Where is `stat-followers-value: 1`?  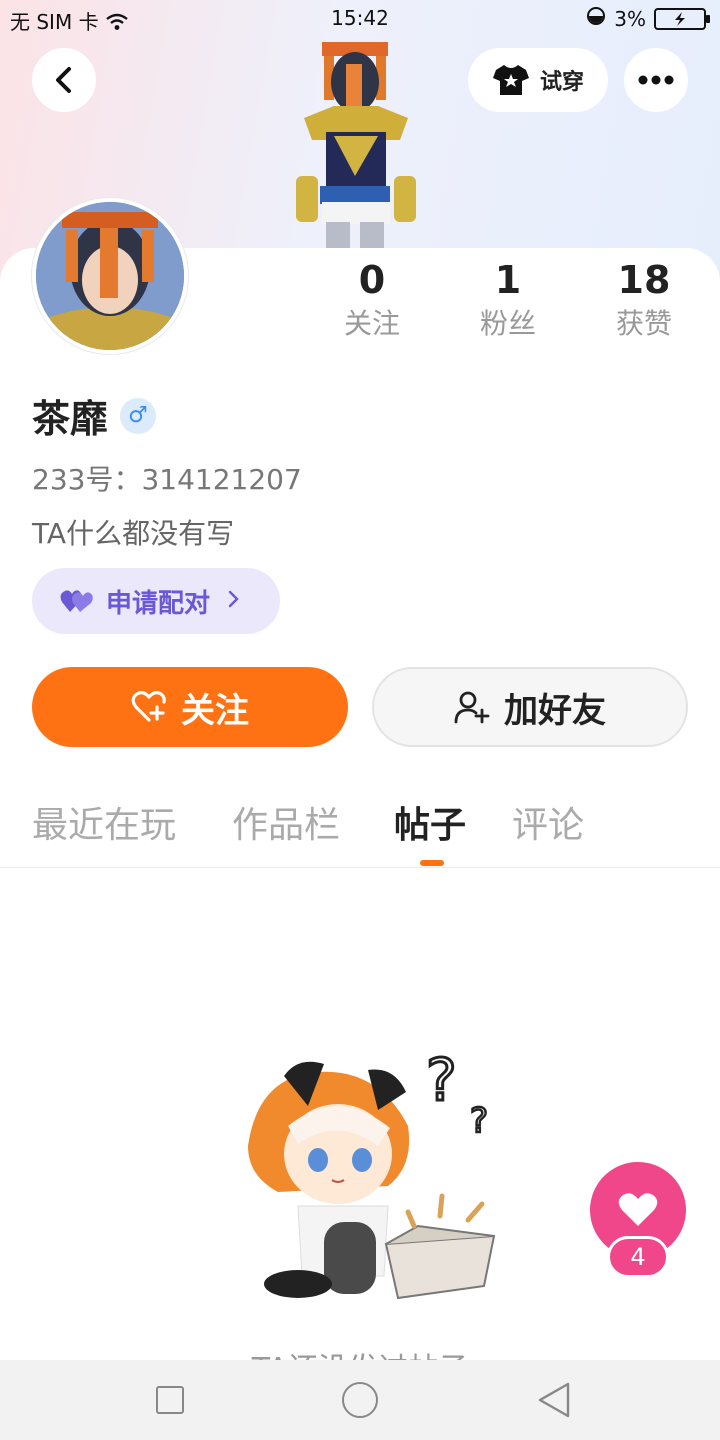
stat-followers-value: 1 is located at coordinates (508, 280).